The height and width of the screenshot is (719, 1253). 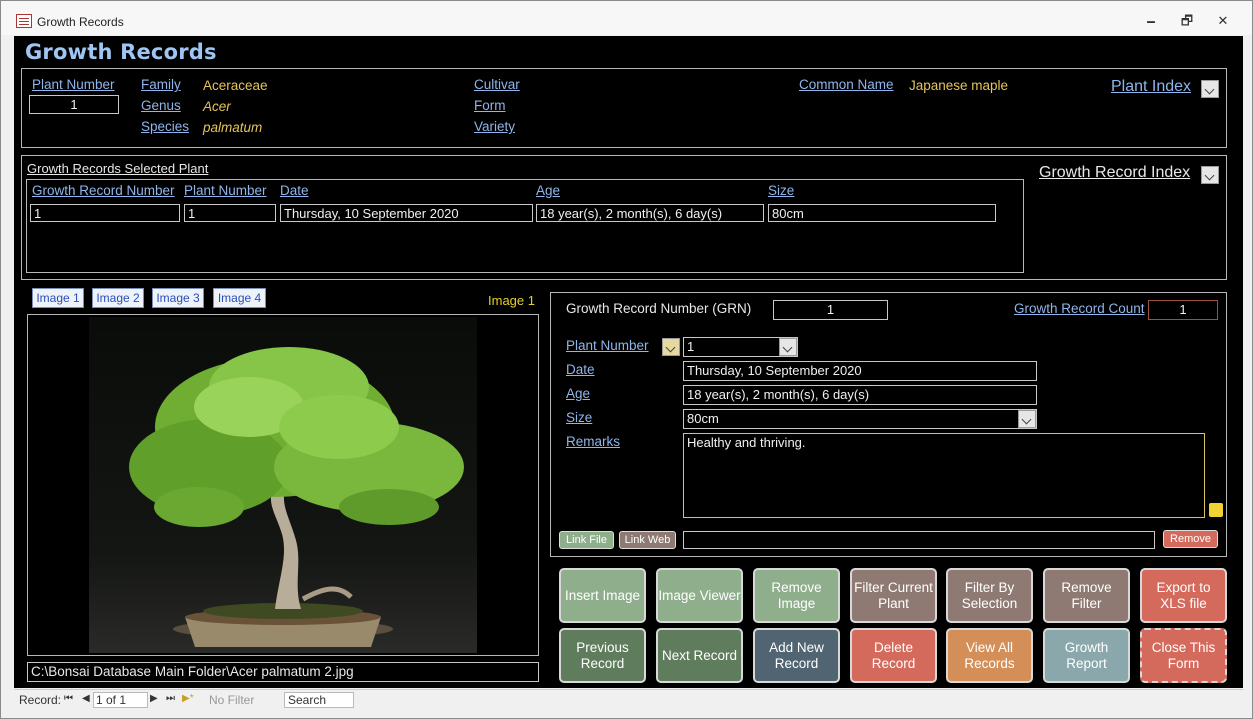 I want to click on zoom-note-icon, so click(x=1216, y=510).